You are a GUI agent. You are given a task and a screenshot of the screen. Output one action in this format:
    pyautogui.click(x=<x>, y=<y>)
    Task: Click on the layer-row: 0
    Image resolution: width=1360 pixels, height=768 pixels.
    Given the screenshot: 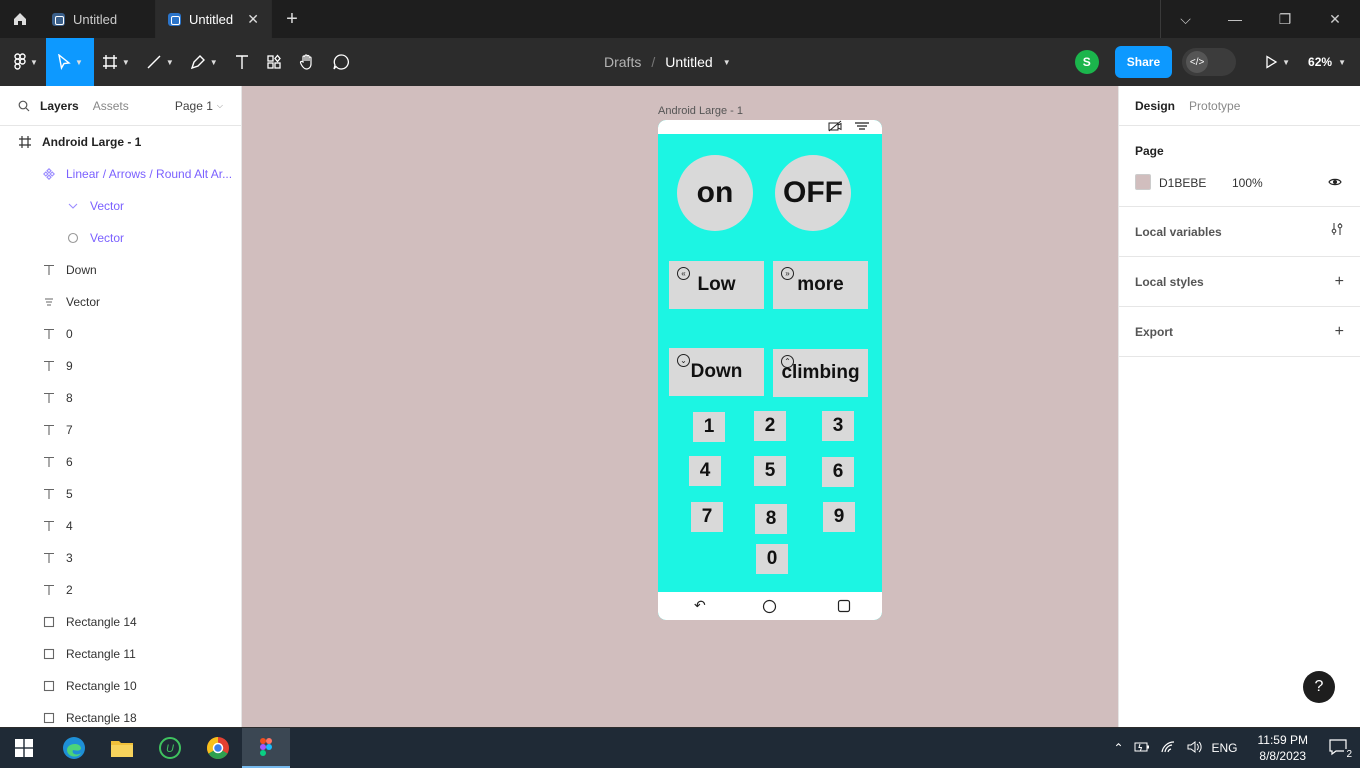 What is the action you would take?
    pyautogui.click(x=120, y=334)
    